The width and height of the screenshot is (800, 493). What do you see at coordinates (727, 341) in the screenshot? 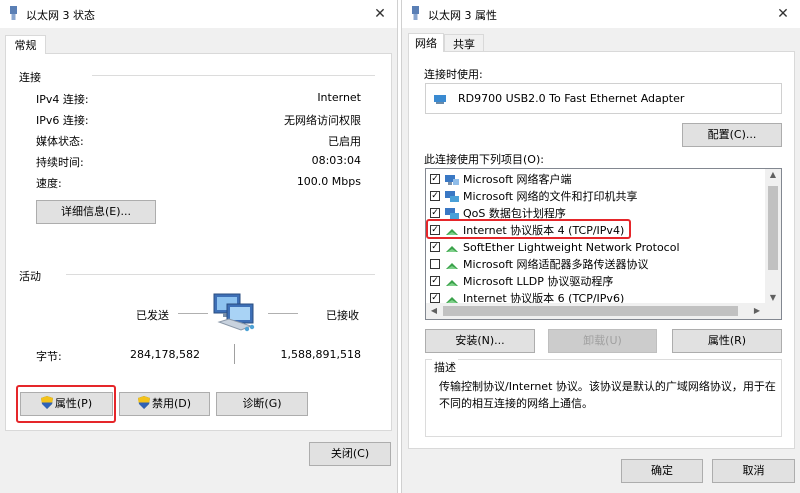
I see `item-properties-button: 属性(R)` at bounding box center [727, 341].